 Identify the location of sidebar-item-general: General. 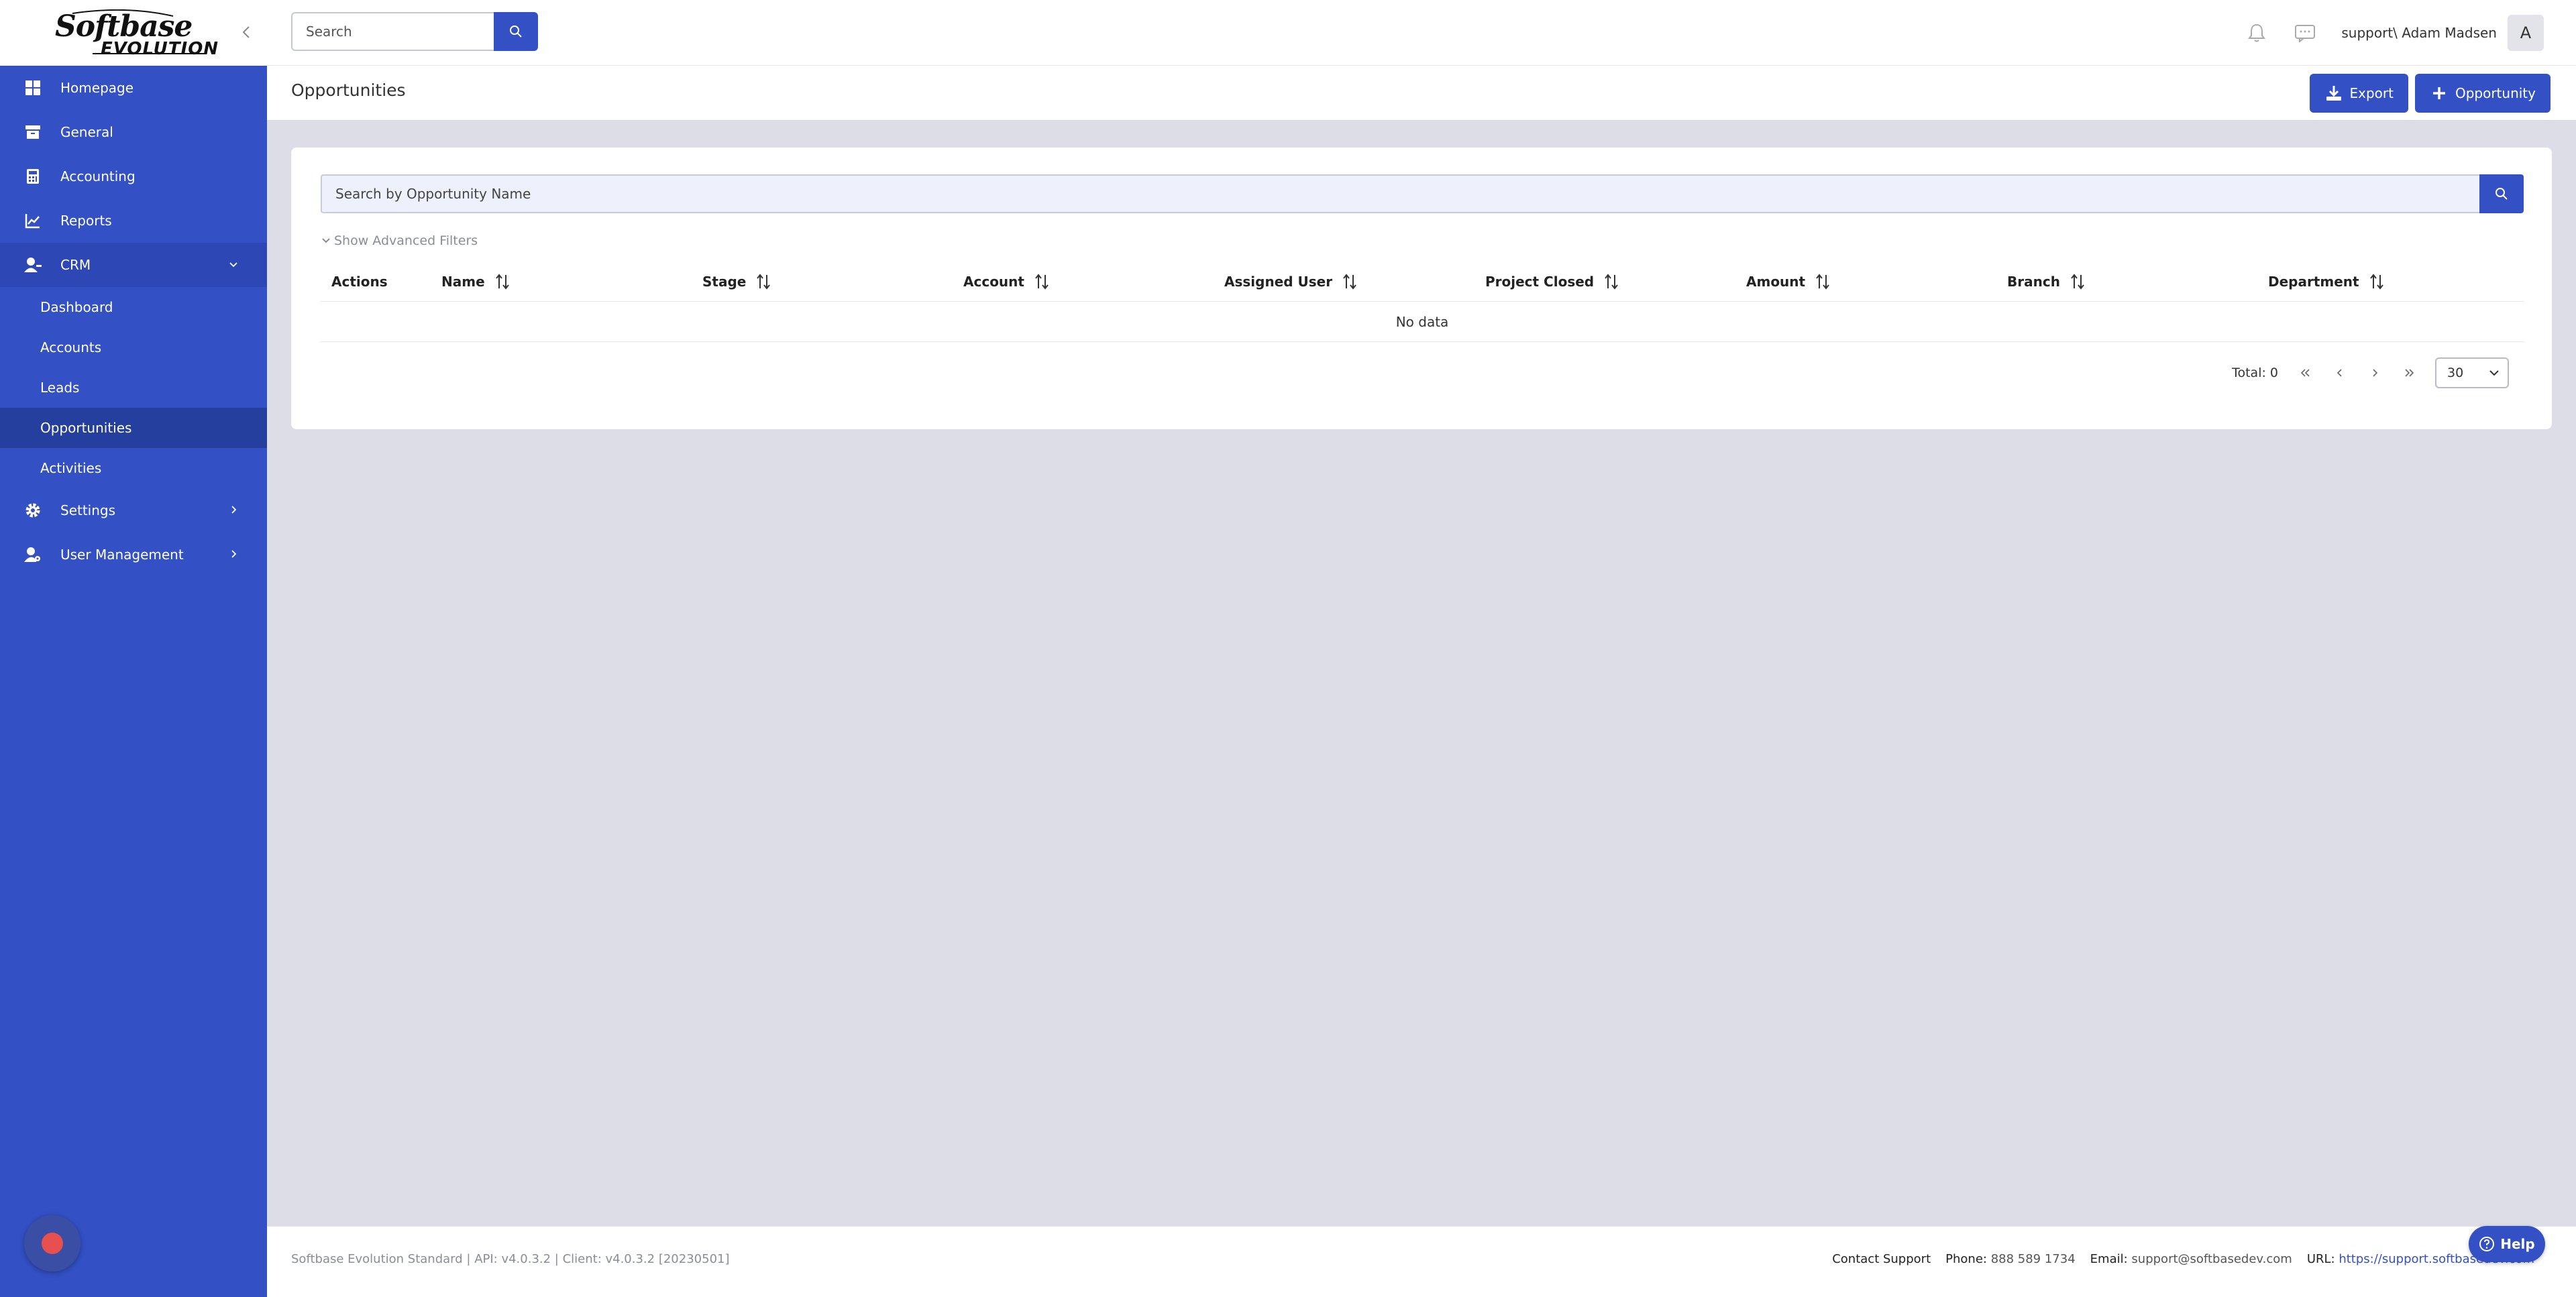
(133, 132).